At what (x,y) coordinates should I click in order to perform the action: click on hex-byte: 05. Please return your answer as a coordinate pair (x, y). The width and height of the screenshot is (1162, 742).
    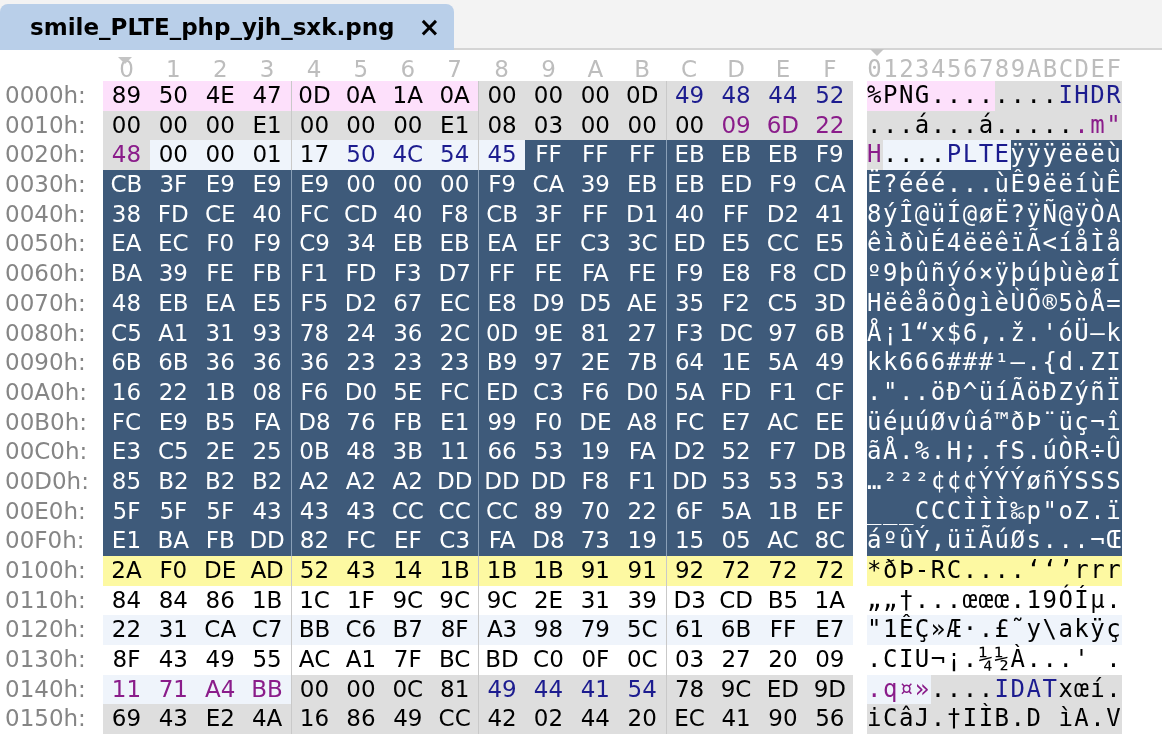
    Looking at the image, I should click on (736, 541).